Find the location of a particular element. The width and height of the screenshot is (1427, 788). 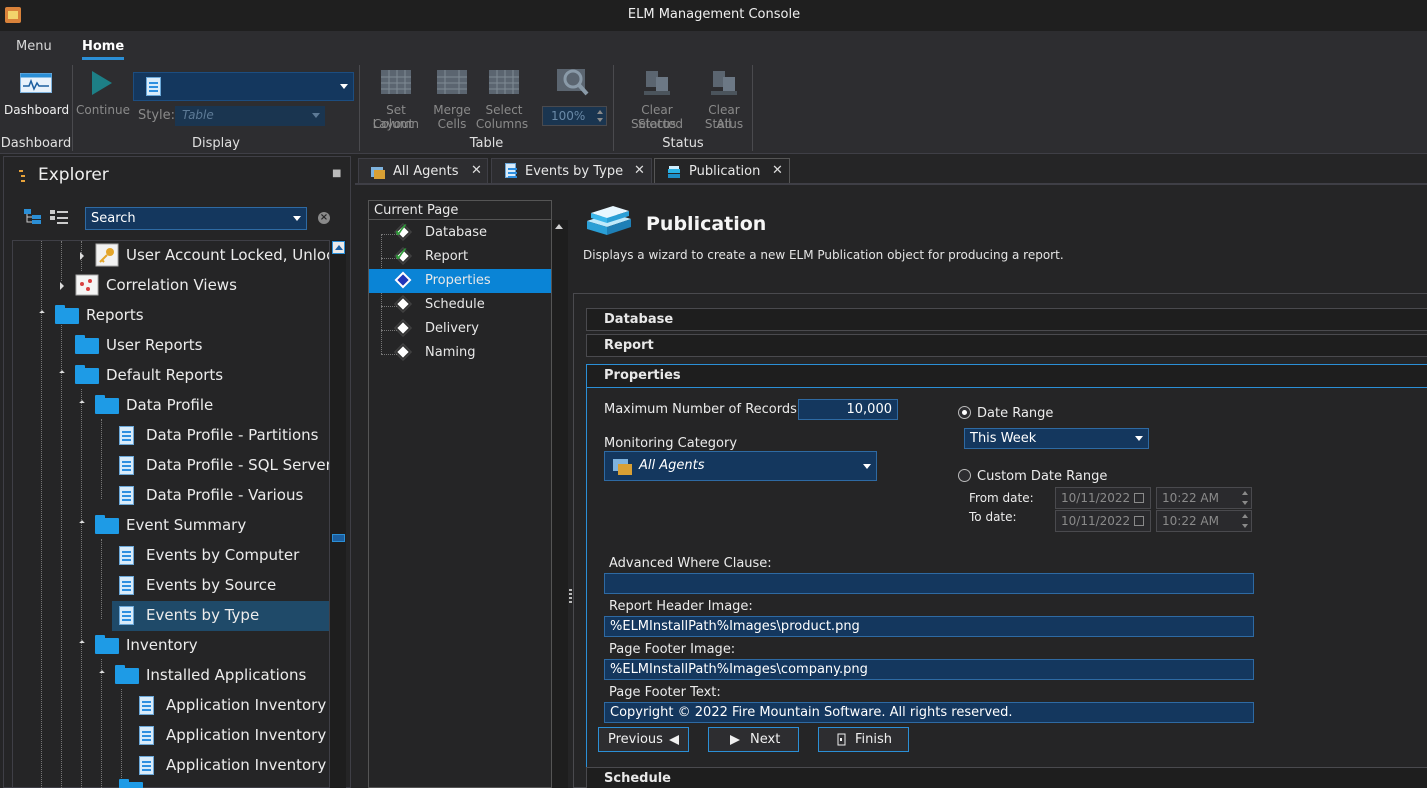

wizard-step-report: ✓ Report is located at coordinates (460, 255).